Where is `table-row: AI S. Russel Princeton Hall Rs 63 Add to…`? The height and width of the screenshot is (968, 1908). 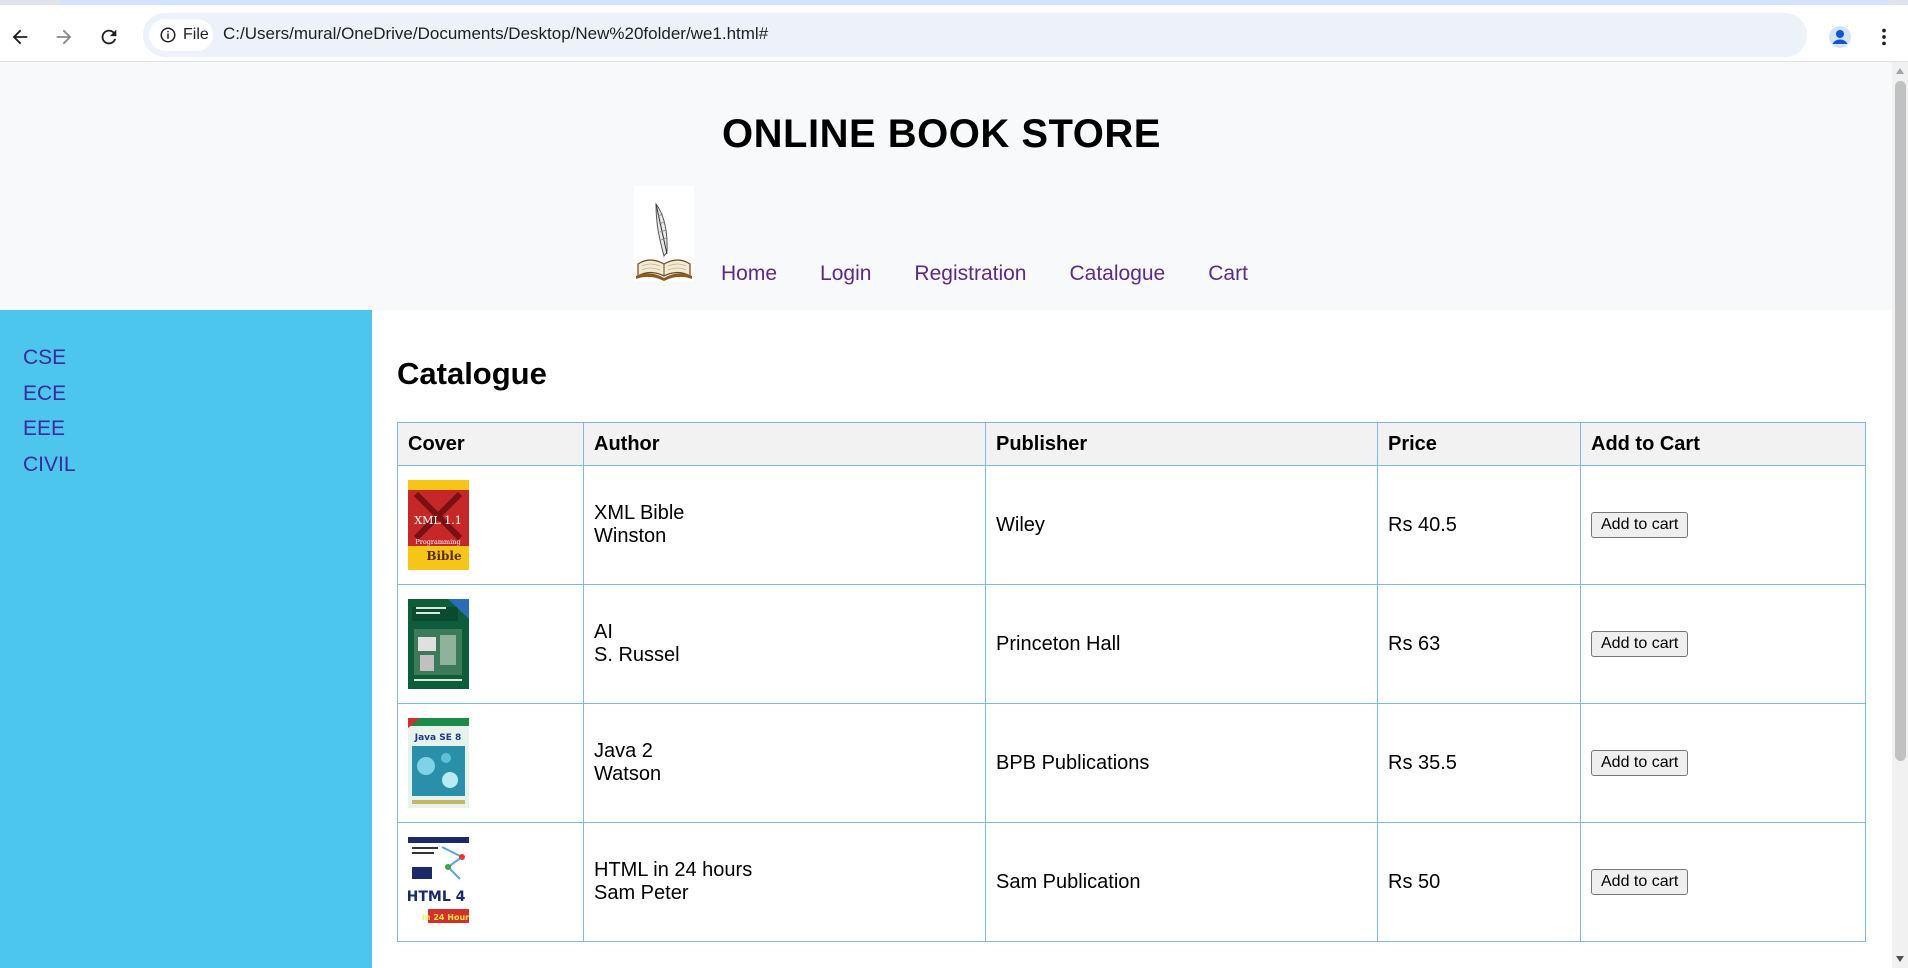
table-row: AI S. Russel Princeton Hall Rs 63 Add to… is located at coordinates (1131, 644).